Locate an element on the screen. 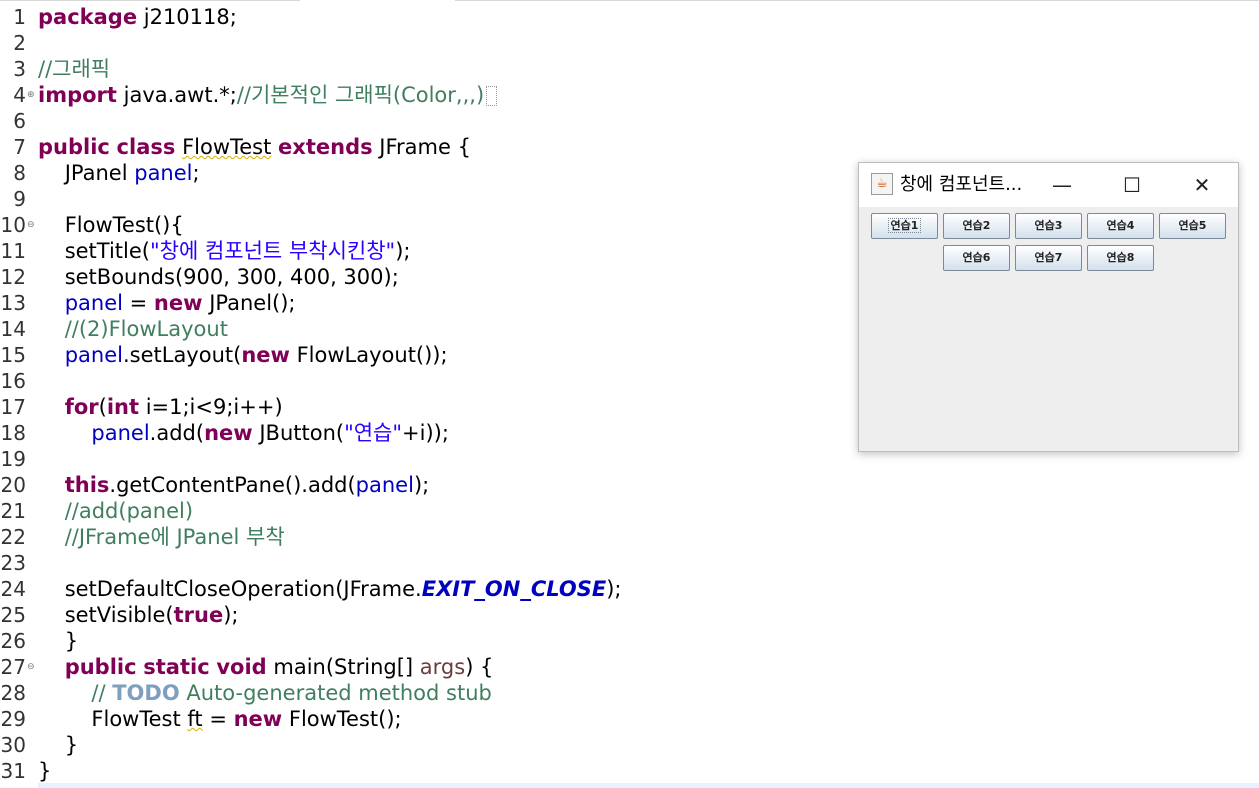  code-text: java.awt.*; is located at coordinates (176, 95).